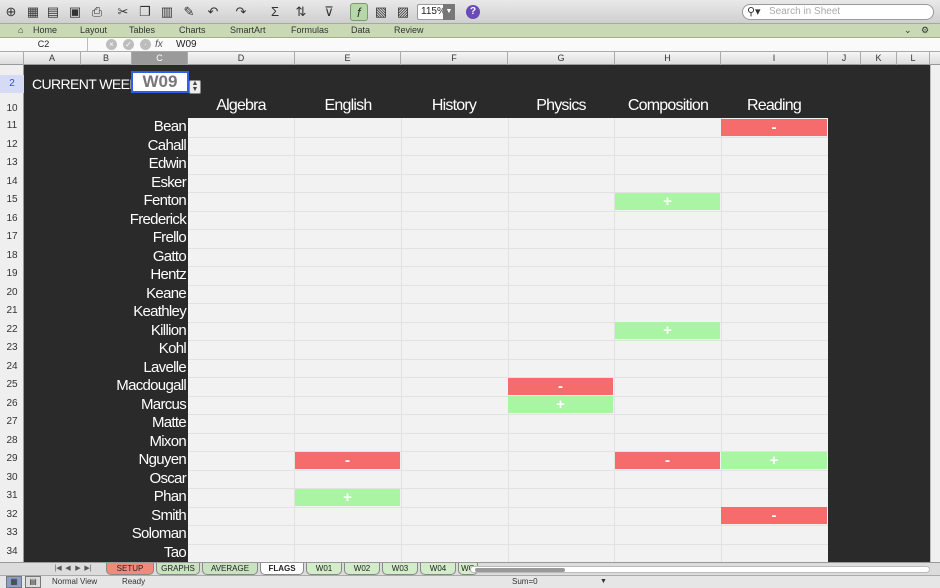  I want to click on fx-icon: fx, so click(159, 44).